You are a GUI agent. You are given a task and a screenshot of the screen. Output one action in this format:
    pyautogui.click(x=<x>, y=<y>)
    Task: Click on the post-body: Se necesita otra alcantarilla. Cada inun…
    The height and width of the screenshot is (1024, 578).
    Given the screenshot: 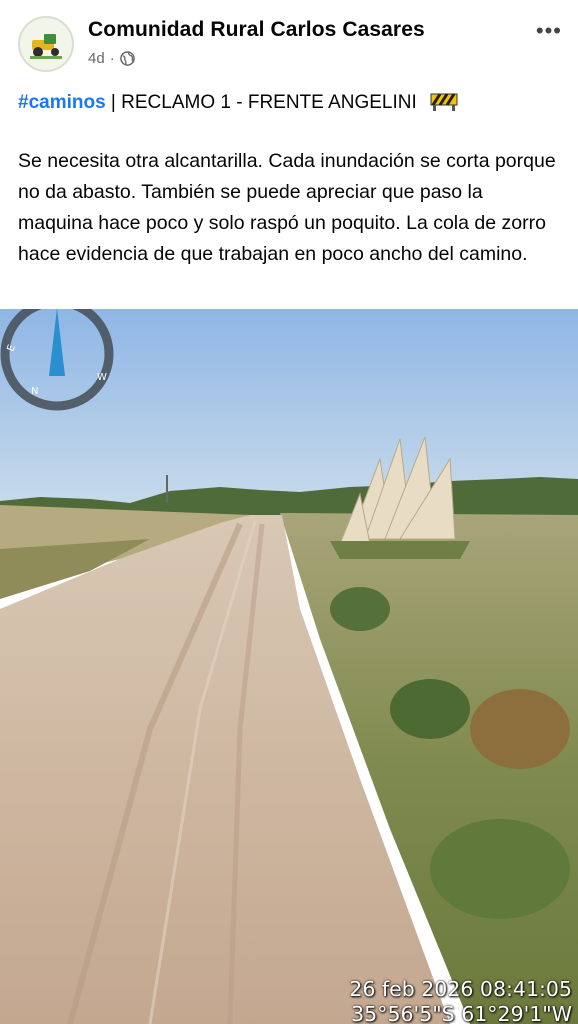 What is the action you would take?
    pyautogui.click(x=287, y=207)
    